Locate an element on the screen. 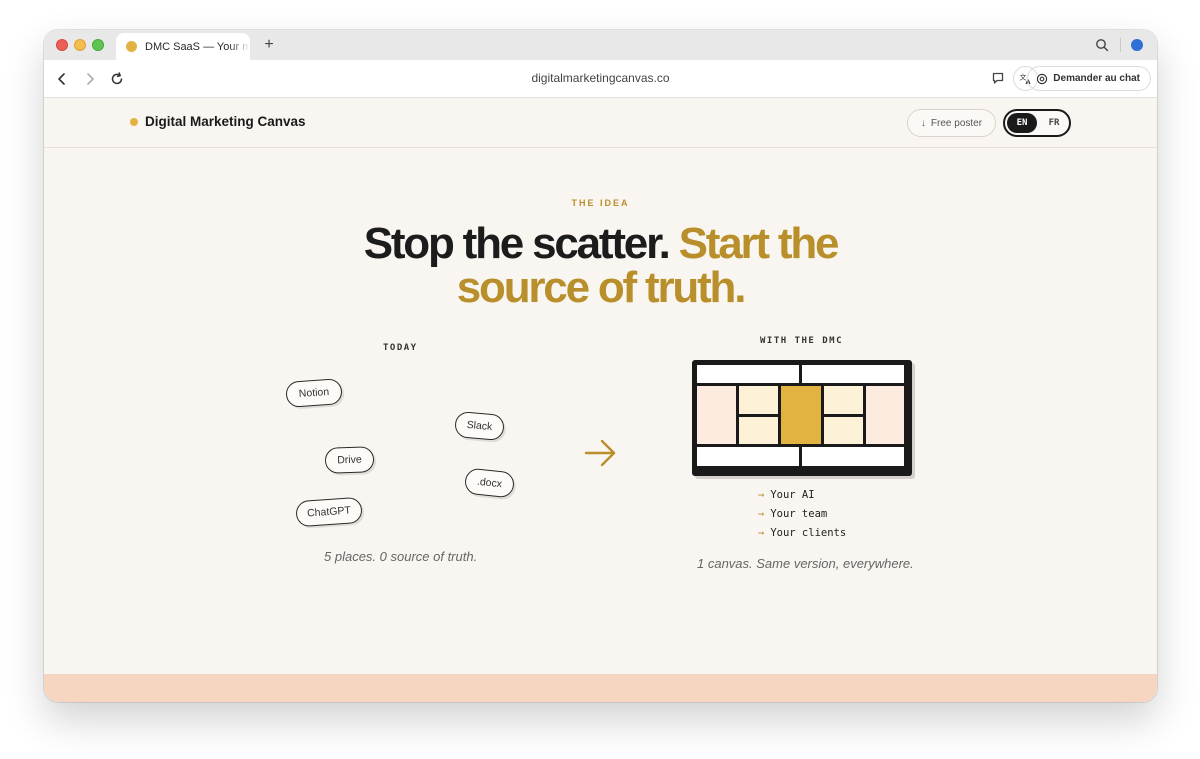  brand-logo-dot is located at coordinates (134, 122).